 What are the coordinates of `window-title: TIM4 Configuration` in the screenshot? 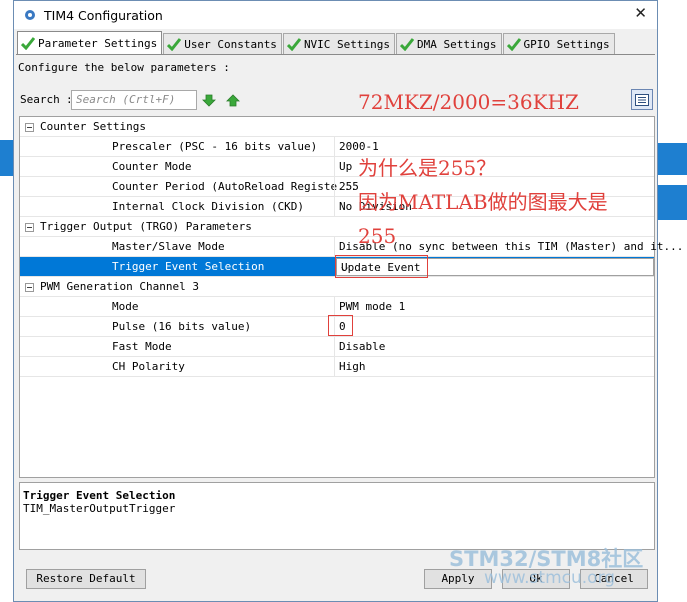 It's located at (103, 15).